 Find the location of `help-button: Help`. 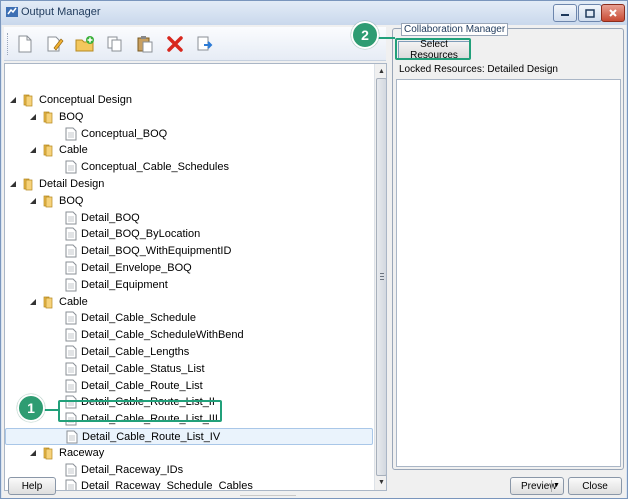

help-button: Help is located at coordinates (32, 486).